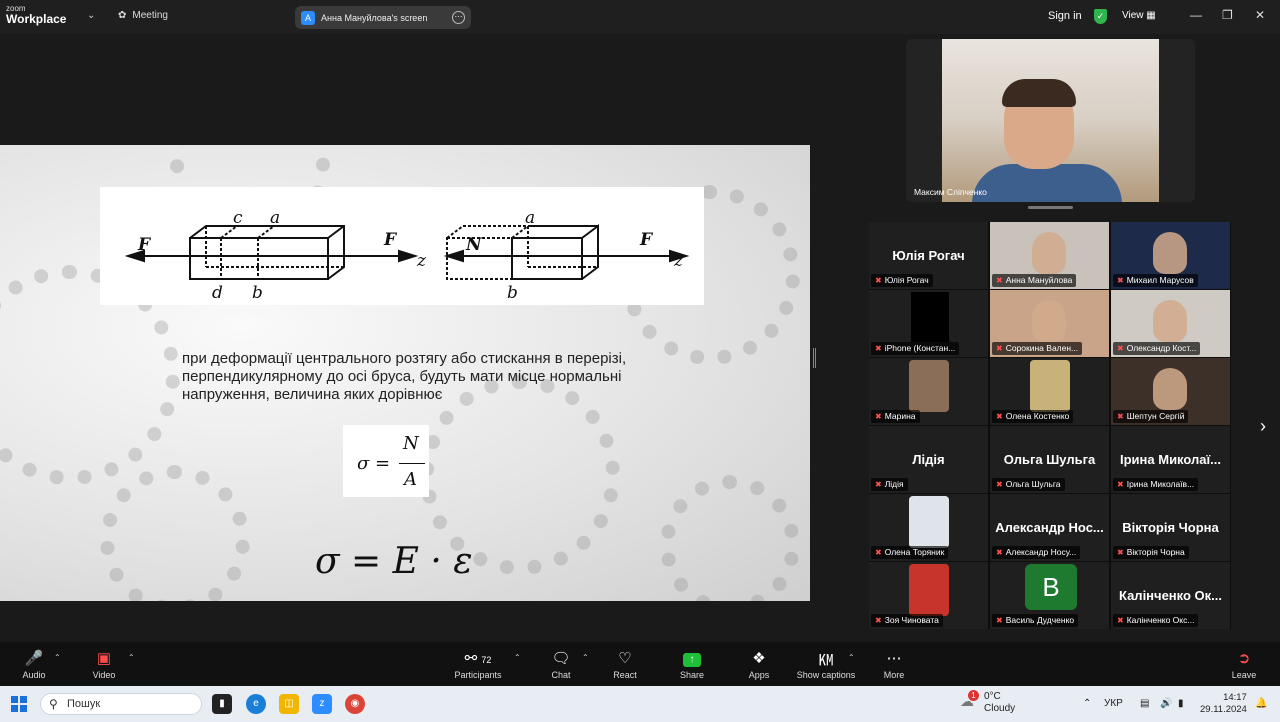  I want to click on participant-name: Зоя Чиновата, so click(911, 620).